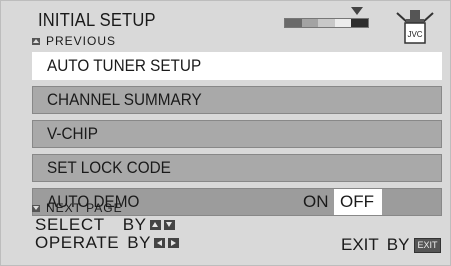 The width and height of the screenshot is (451, 266). Describe the element at coordinates (358, 202) in the screenshot. I see `auto-demo-off-option: OFF` at that location.